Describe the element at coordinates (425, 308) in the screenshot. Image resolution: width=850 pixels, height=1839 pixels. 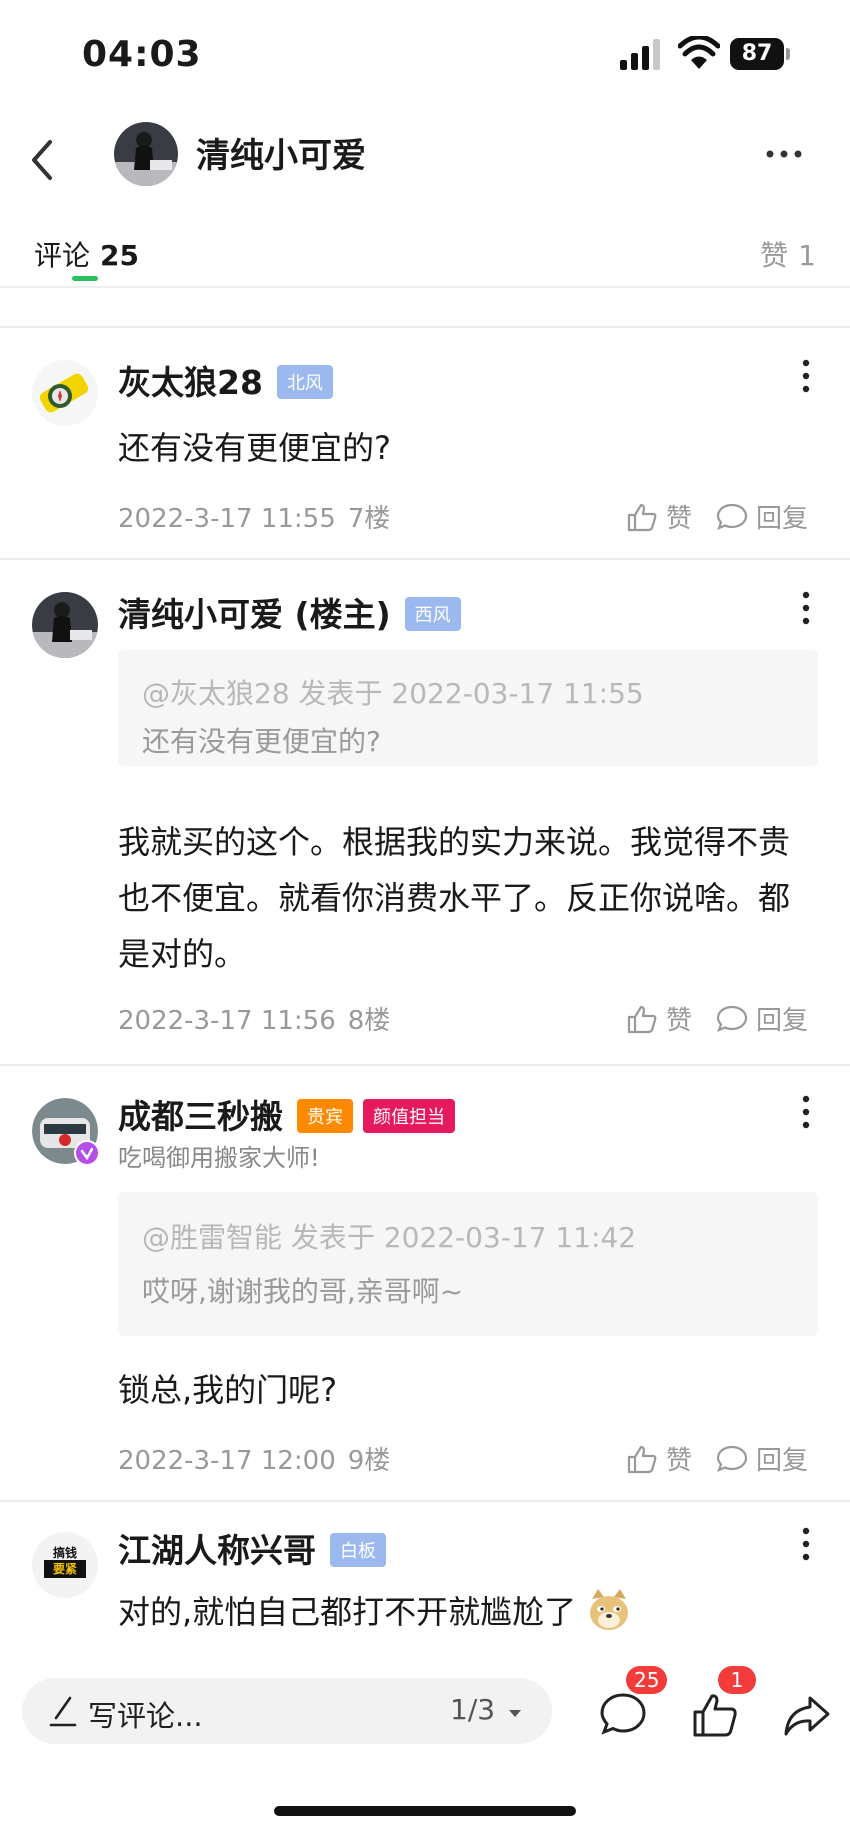
I see `previous-comment-partial` at that location.